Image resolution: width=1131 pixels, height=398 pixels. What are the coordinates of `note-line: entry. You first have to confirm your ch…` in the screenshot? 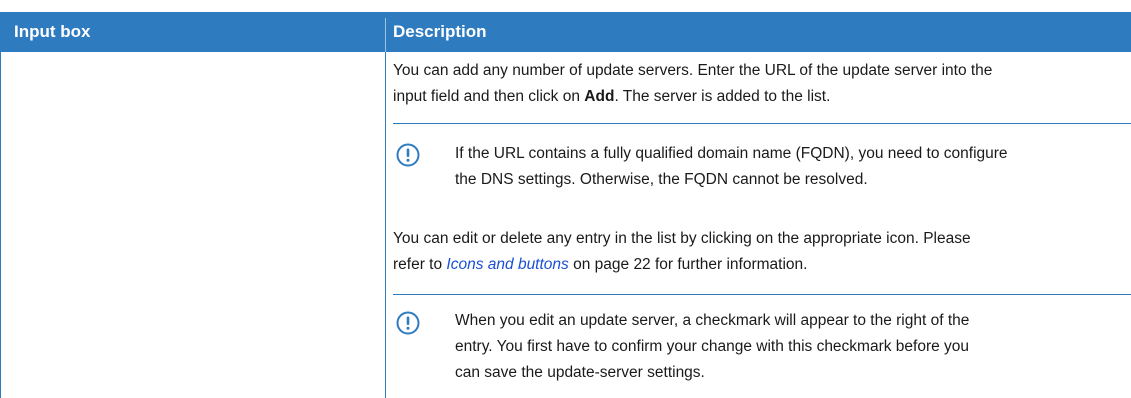 It's located at (712, 346).